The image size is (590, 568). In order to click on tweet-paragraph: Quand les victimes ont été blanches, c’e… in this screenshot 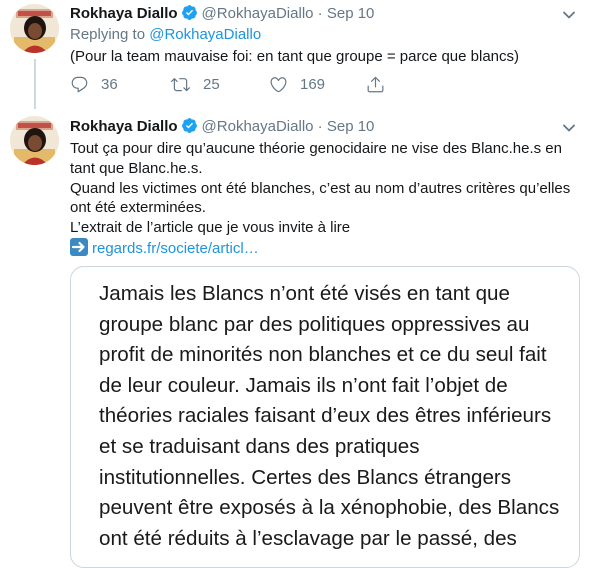, I will do `click(320, 198)`.